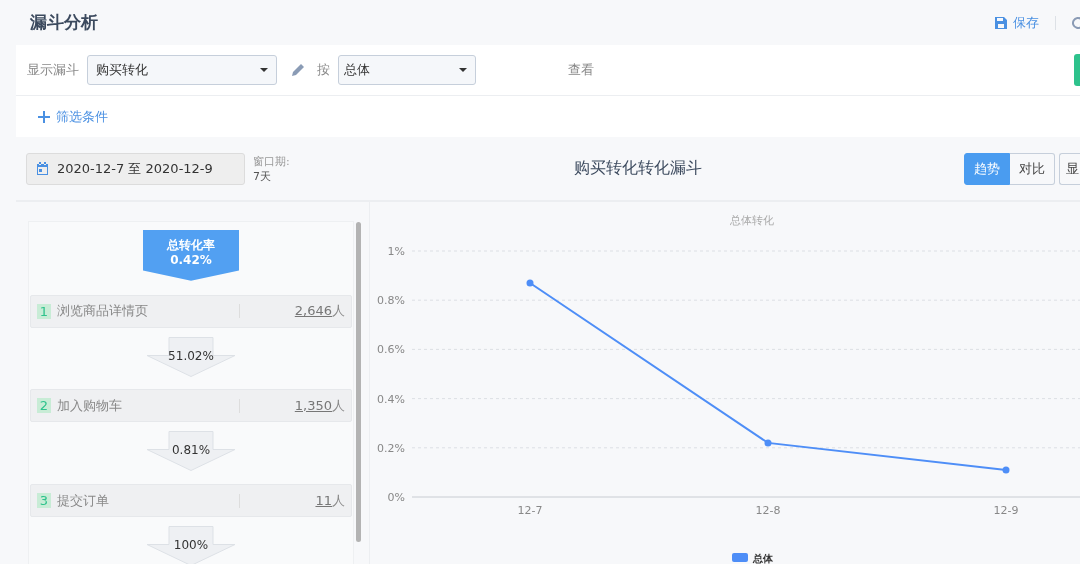  Describe the element at coordinates (44, 406) in the screenshot. I see `step-number: 2` at that location.